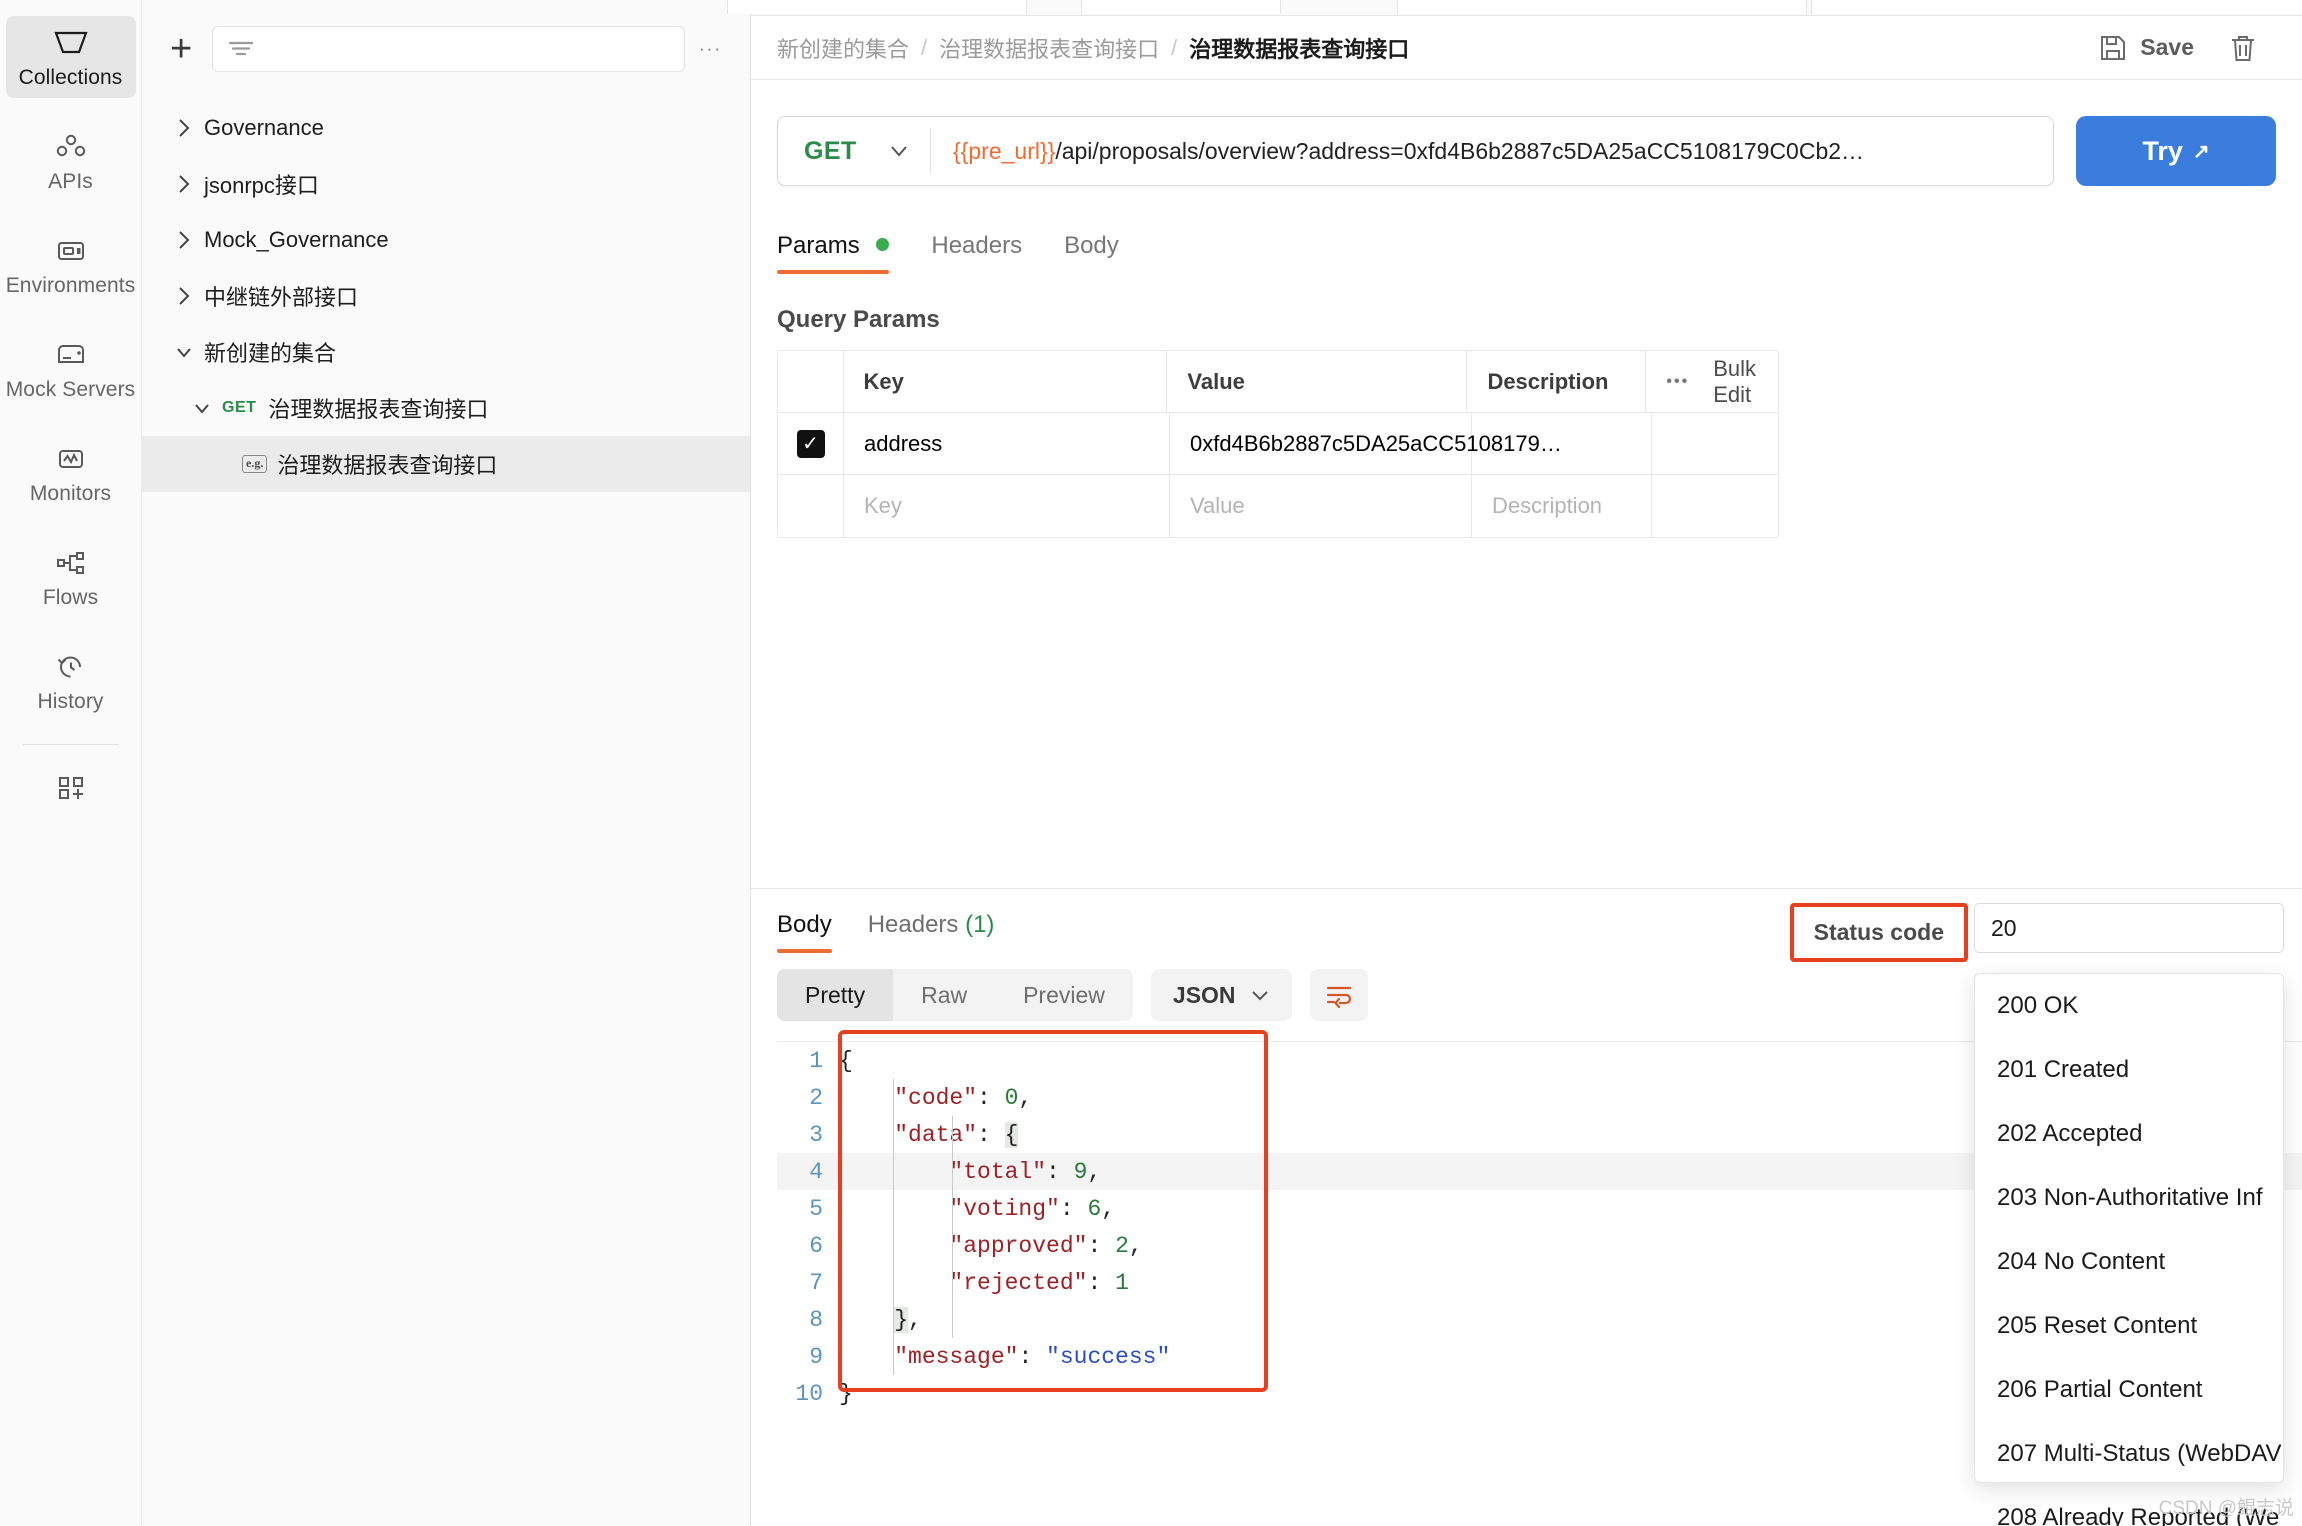  Describe the element at coordinates (976, 253) in the screenshot. I see `tab-headers: Headers` at that location.